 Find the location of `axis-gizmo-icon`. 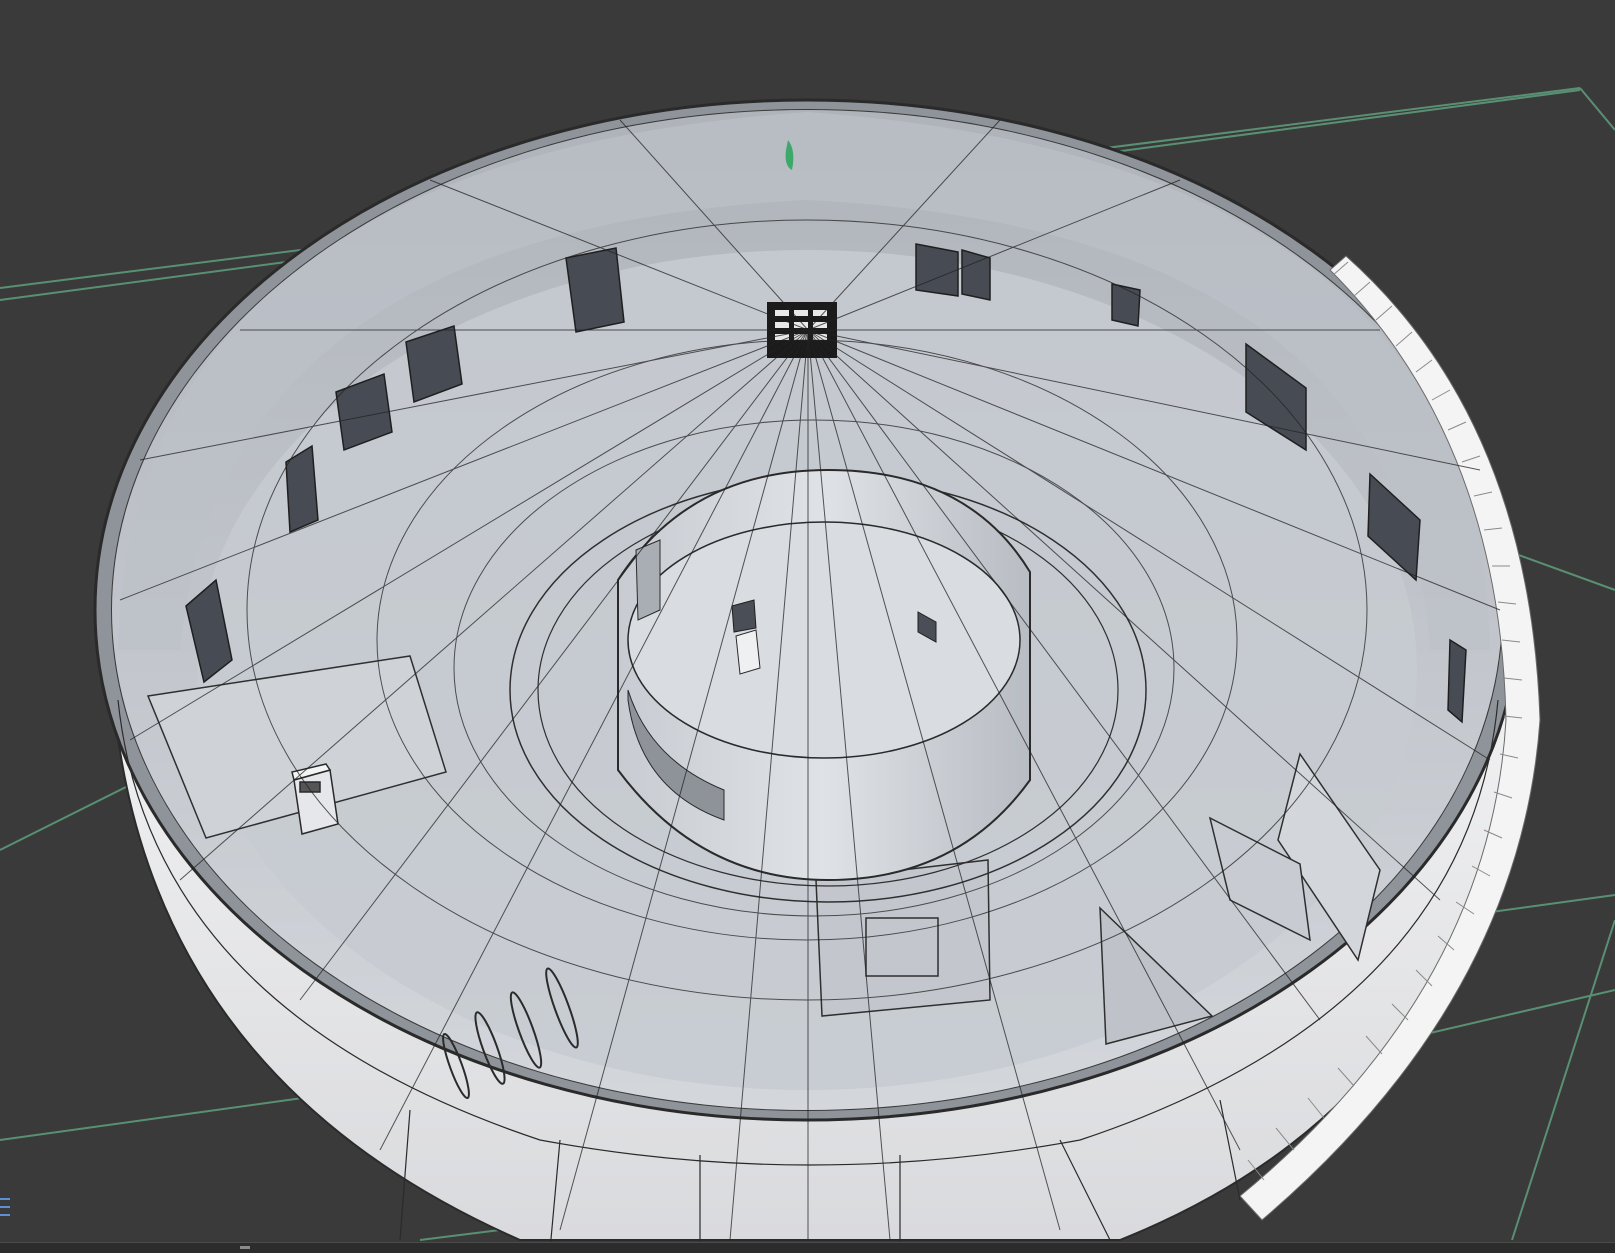

axis-gizmo-icon is located at coordinates (6, 1209).